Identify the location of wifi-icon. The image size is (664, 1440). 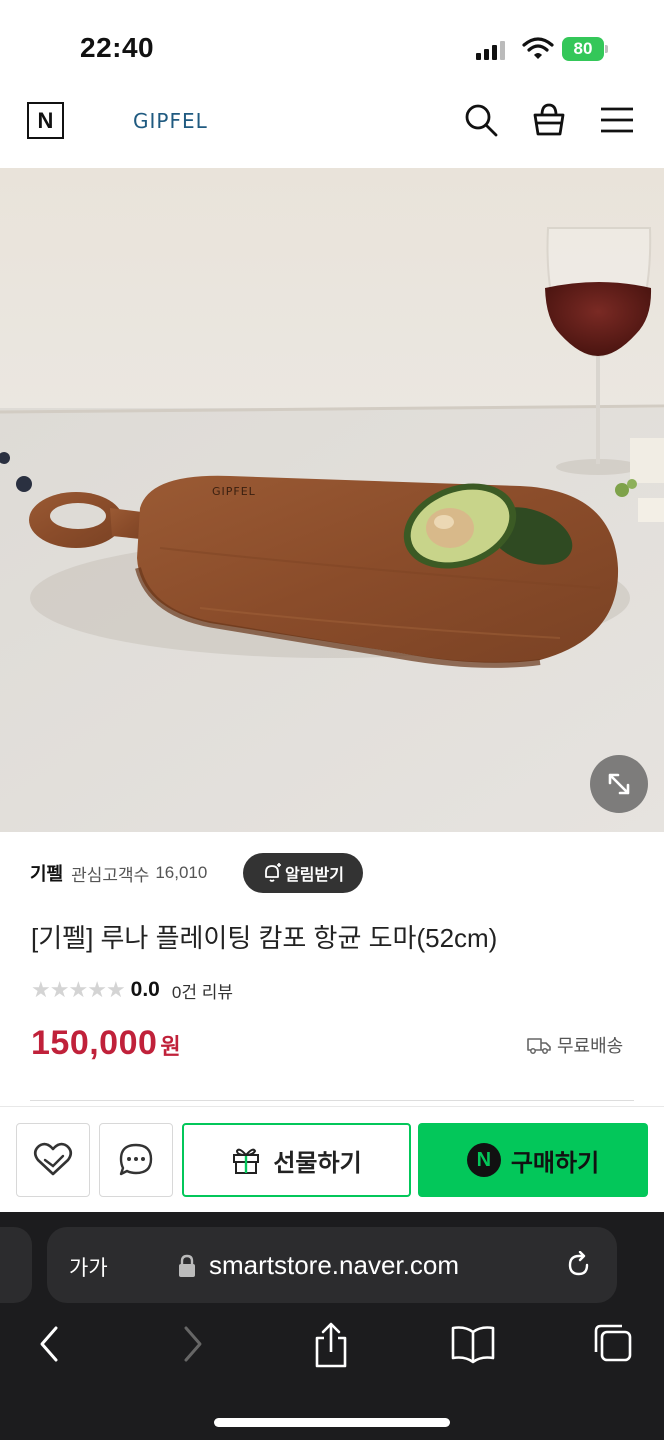
(538, 48).